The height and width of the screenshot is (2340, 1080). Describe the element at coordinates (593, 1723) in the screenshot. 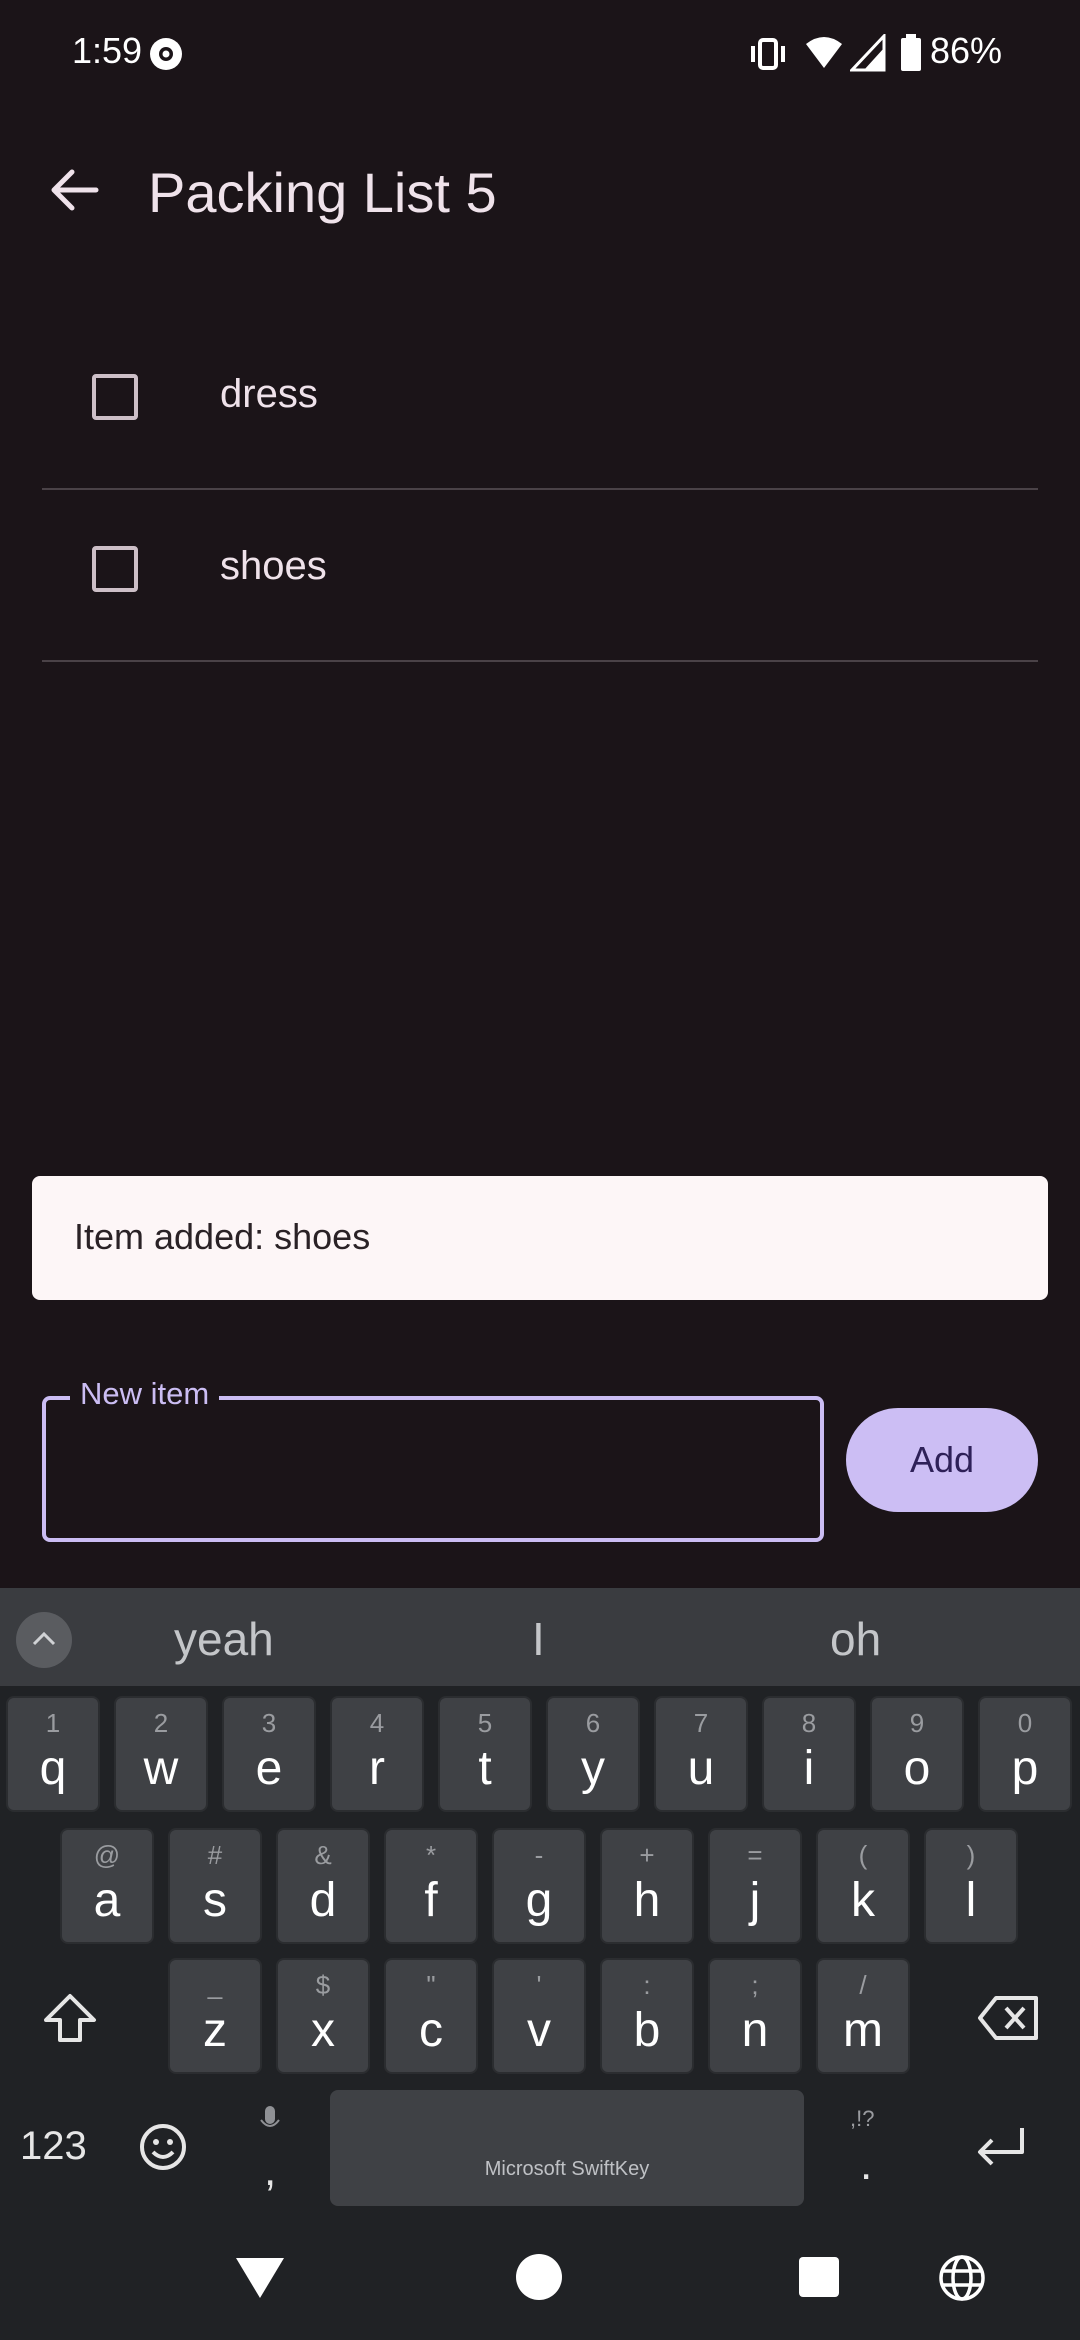

I see `key-alt-label: 6` at that location.